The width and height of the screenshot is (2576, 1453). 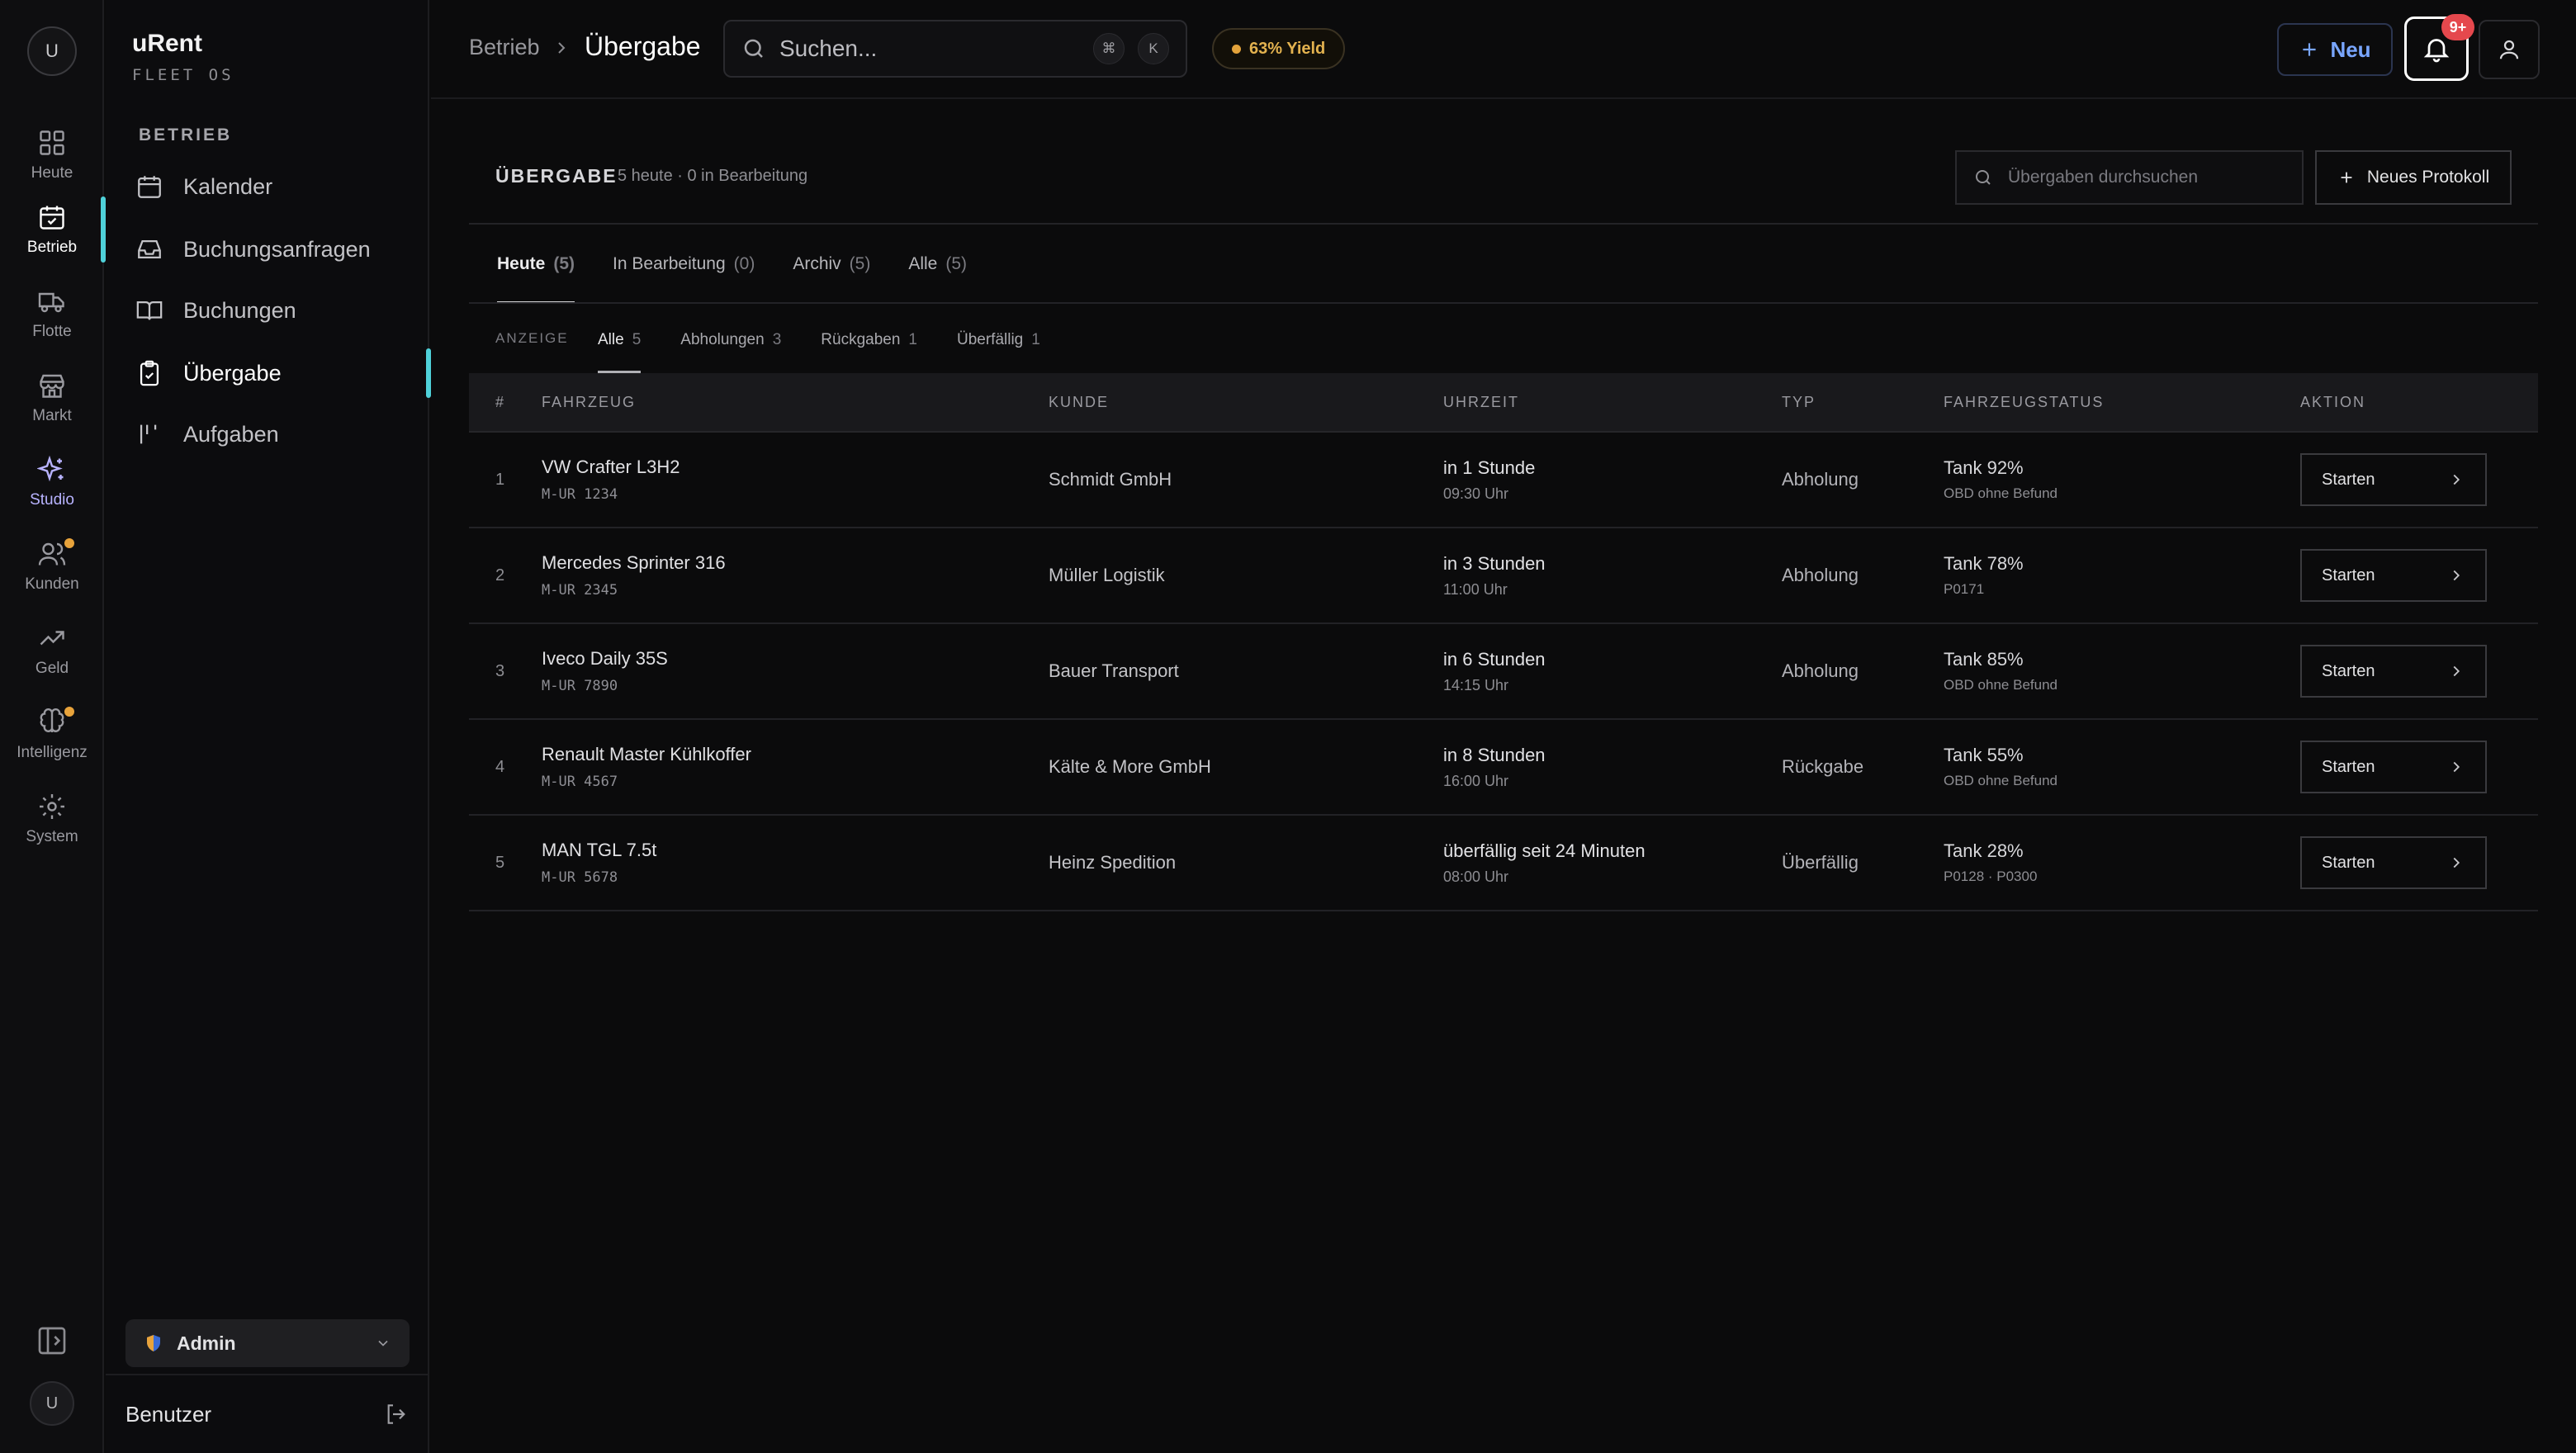 I want to click on trending-up-icon, so click(x=52, y=638).